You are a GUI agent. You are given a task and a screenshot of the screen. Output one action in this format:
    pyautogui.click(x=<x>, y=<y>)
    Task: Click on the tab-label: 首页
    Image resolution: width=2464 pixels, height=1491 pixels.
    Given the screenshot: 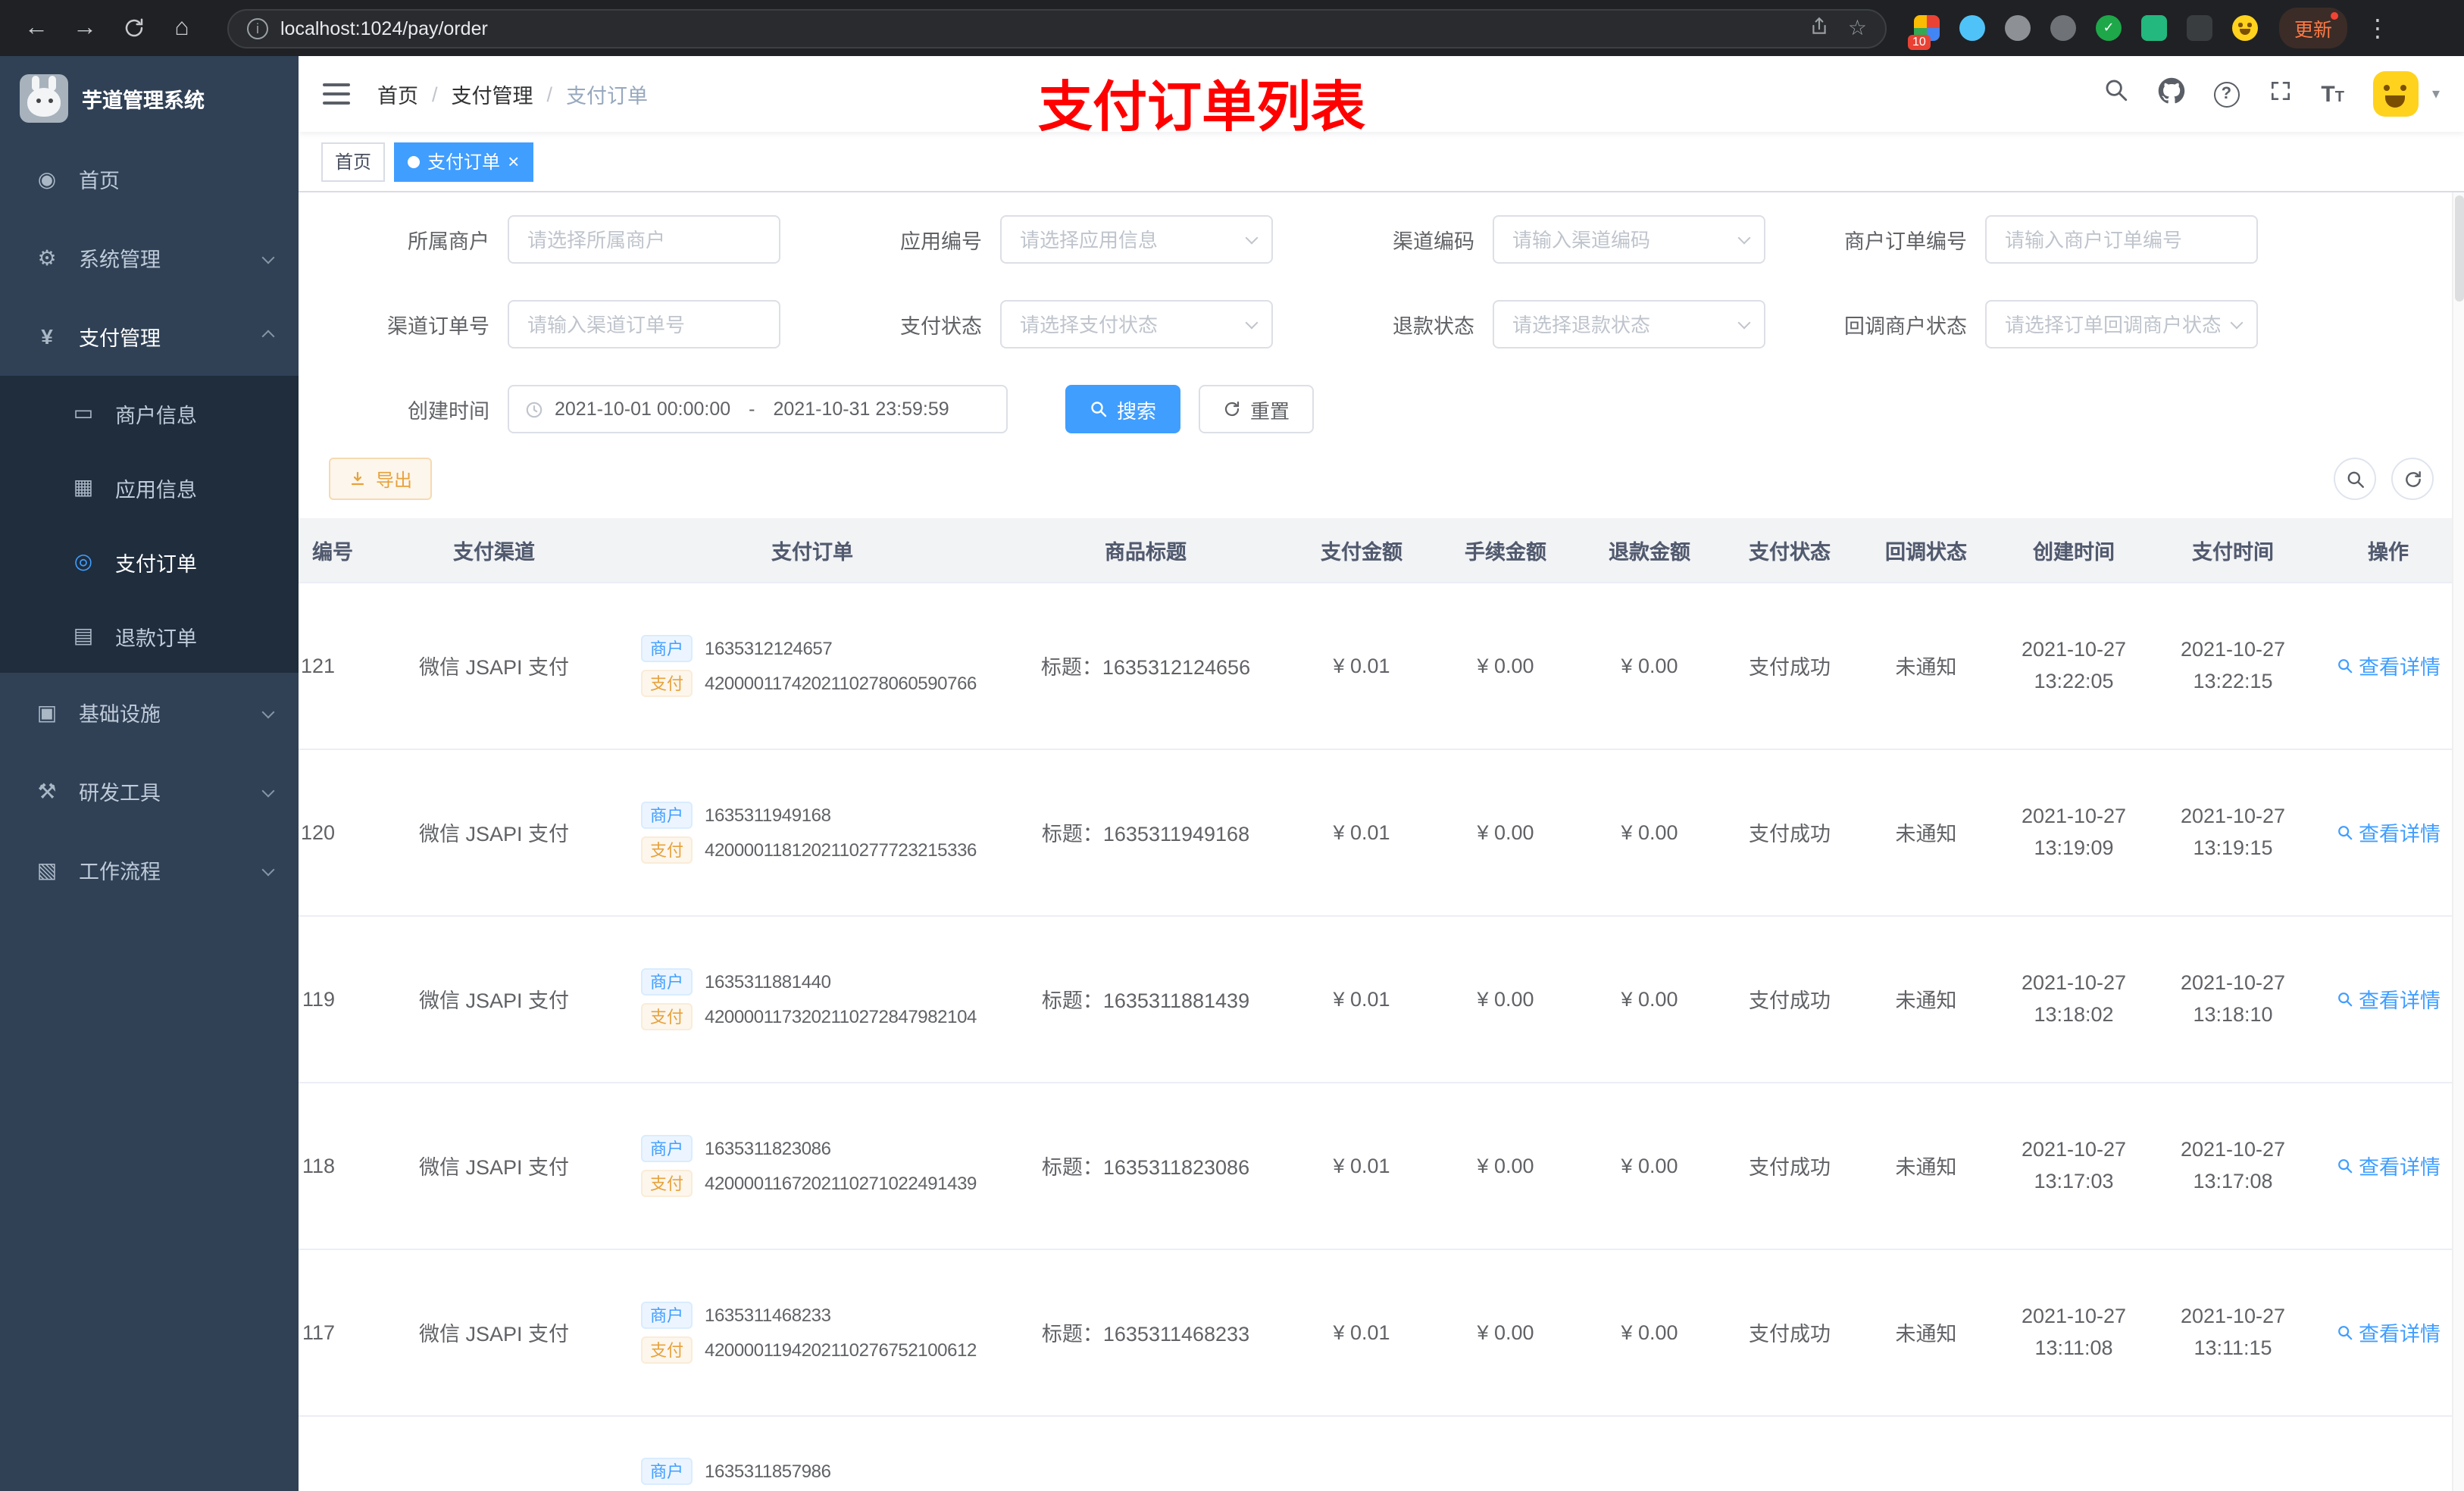 What is the action you would take?
    pyautogui.click(x=353, y=162)
    